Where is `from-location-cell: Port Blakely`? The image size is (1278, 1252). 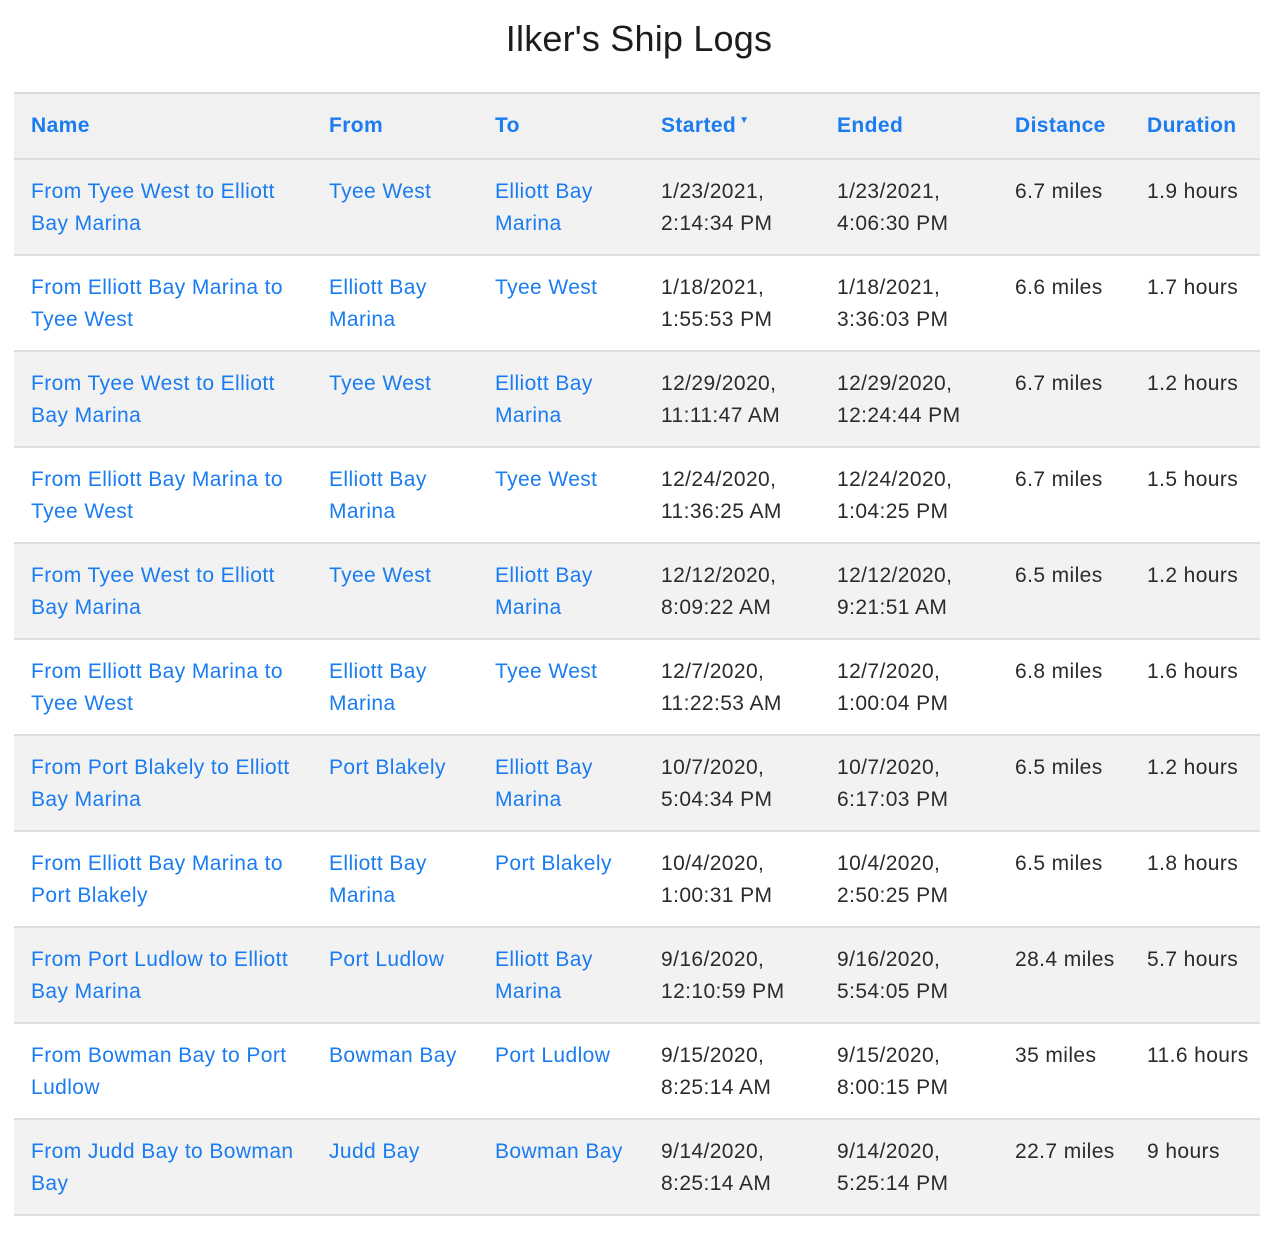 from-location-cell: Port Blakely is located at coordinates (395, 783).